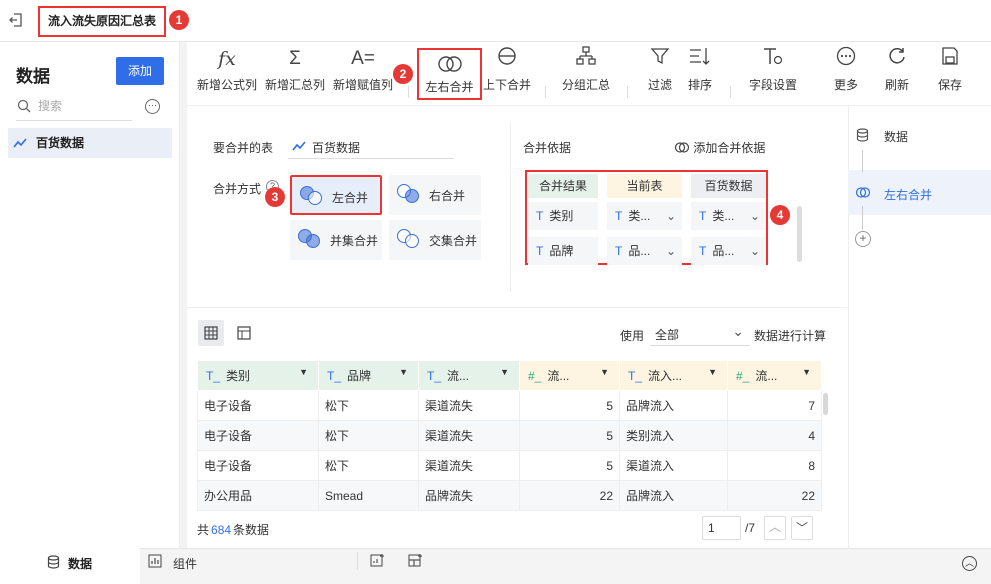  Describe the element at coordinates (90, 143) in the screenshot. I see `dataset-item: 百货数据` at that location.